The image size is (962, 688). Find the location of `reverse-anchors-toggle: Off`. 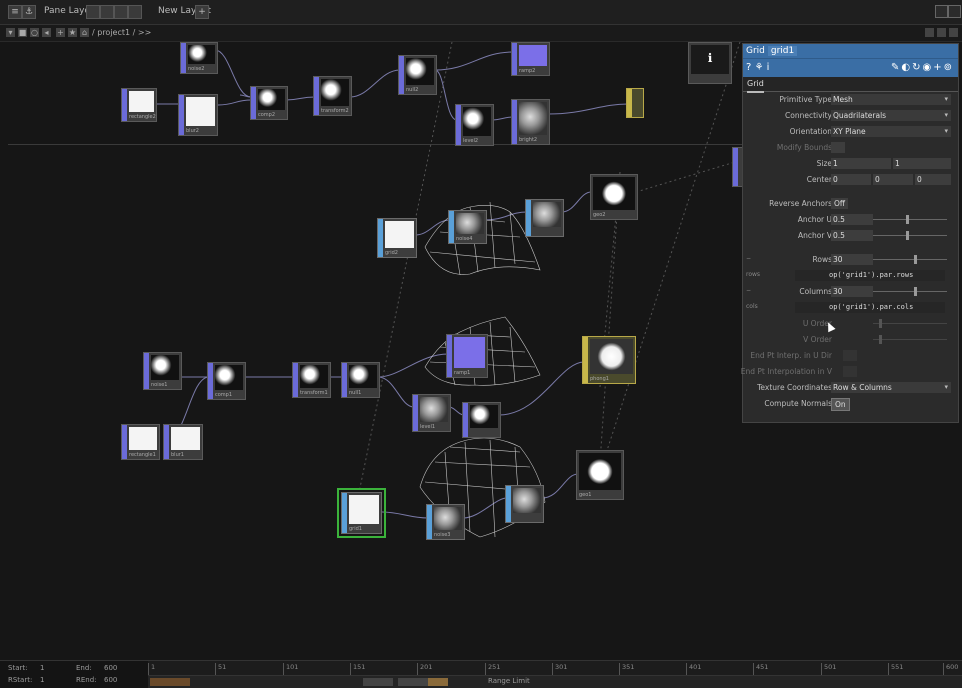

reverse-anchors-toggle: Off is located at coordinates (840, 203).